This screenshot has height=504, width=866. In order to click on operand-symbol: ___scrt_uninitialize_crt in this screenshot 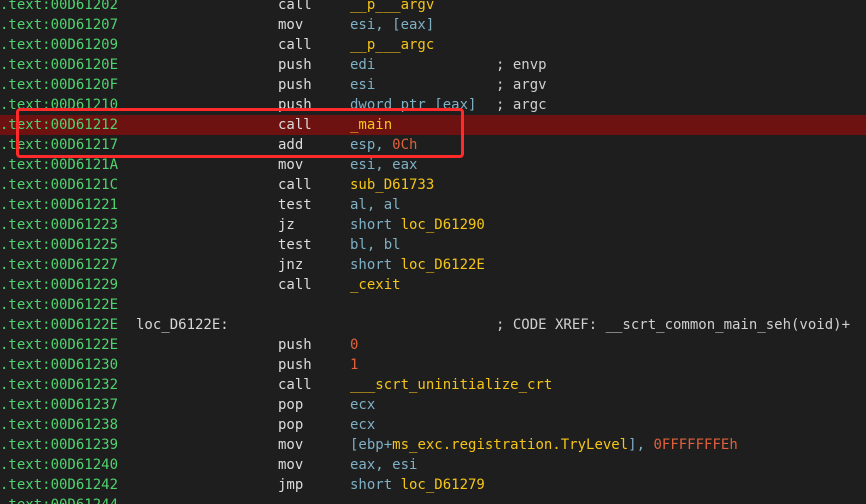, I will do `click(451, 385)`.